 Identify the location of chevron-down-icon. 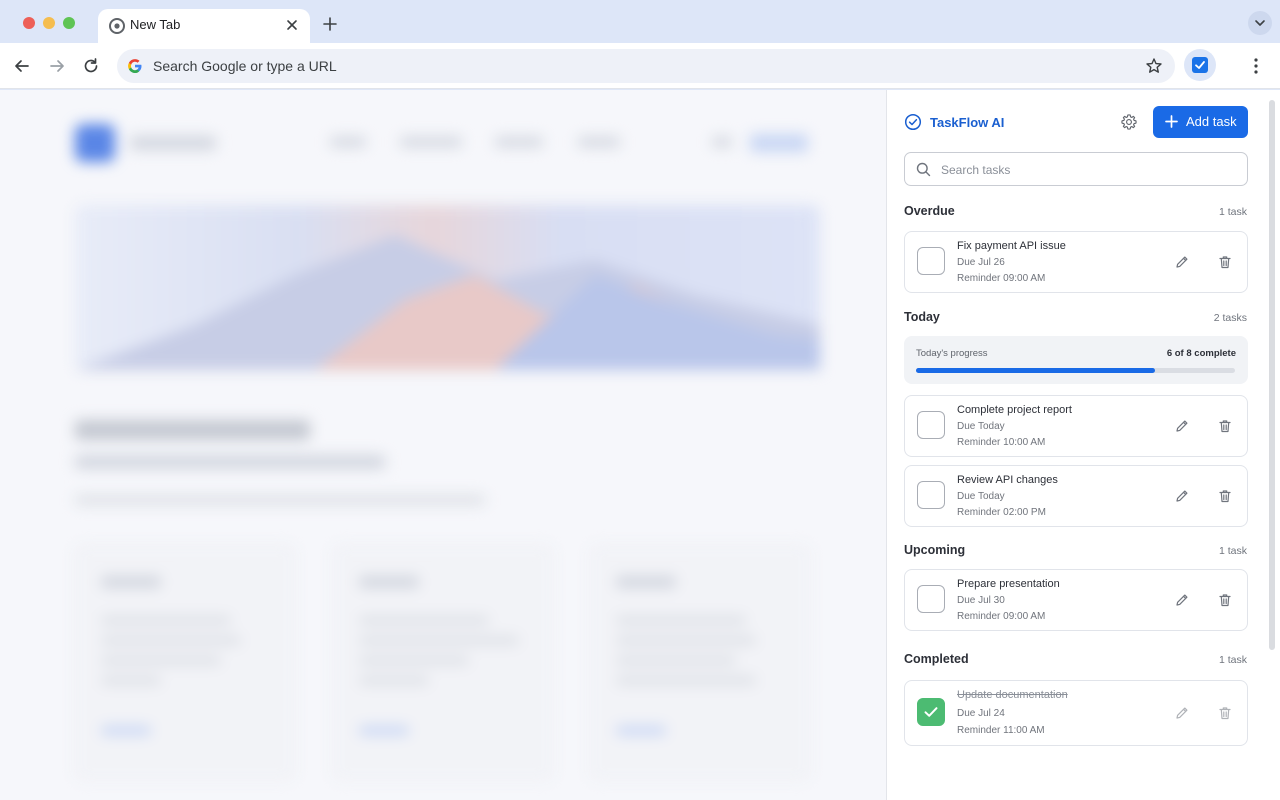
(1260, 23).